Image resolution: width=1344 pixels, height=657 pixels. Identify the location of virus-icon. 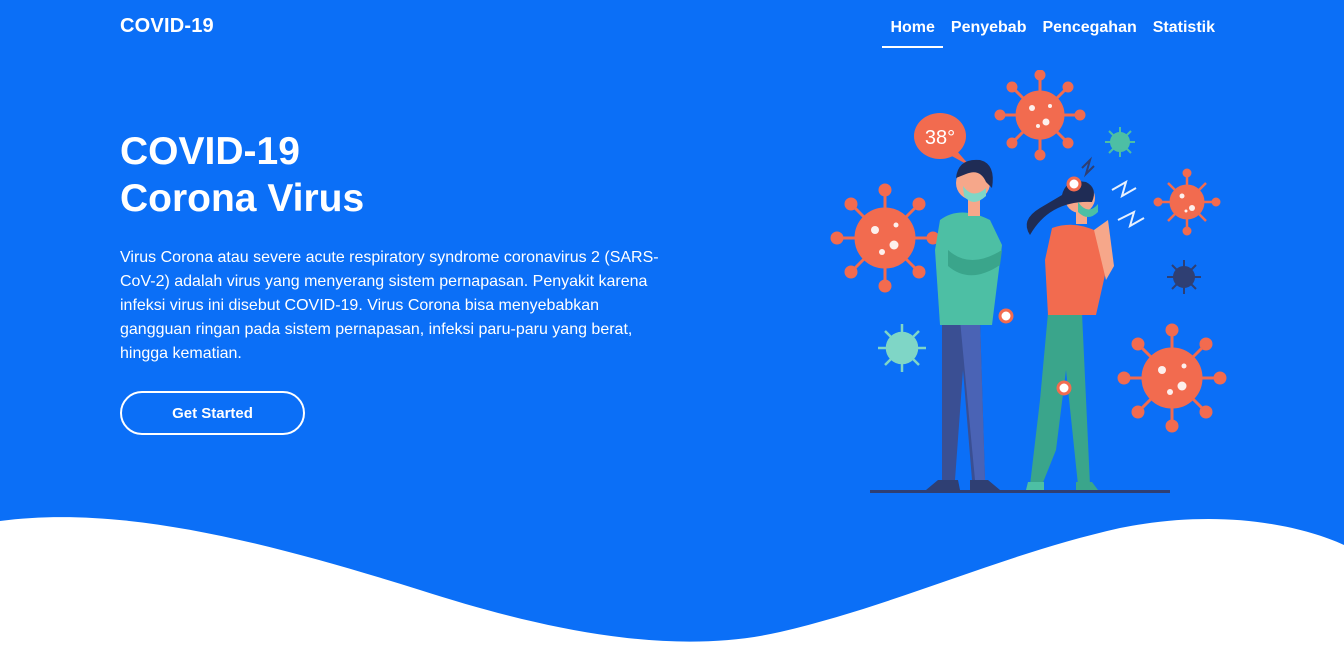
(1039, 249).